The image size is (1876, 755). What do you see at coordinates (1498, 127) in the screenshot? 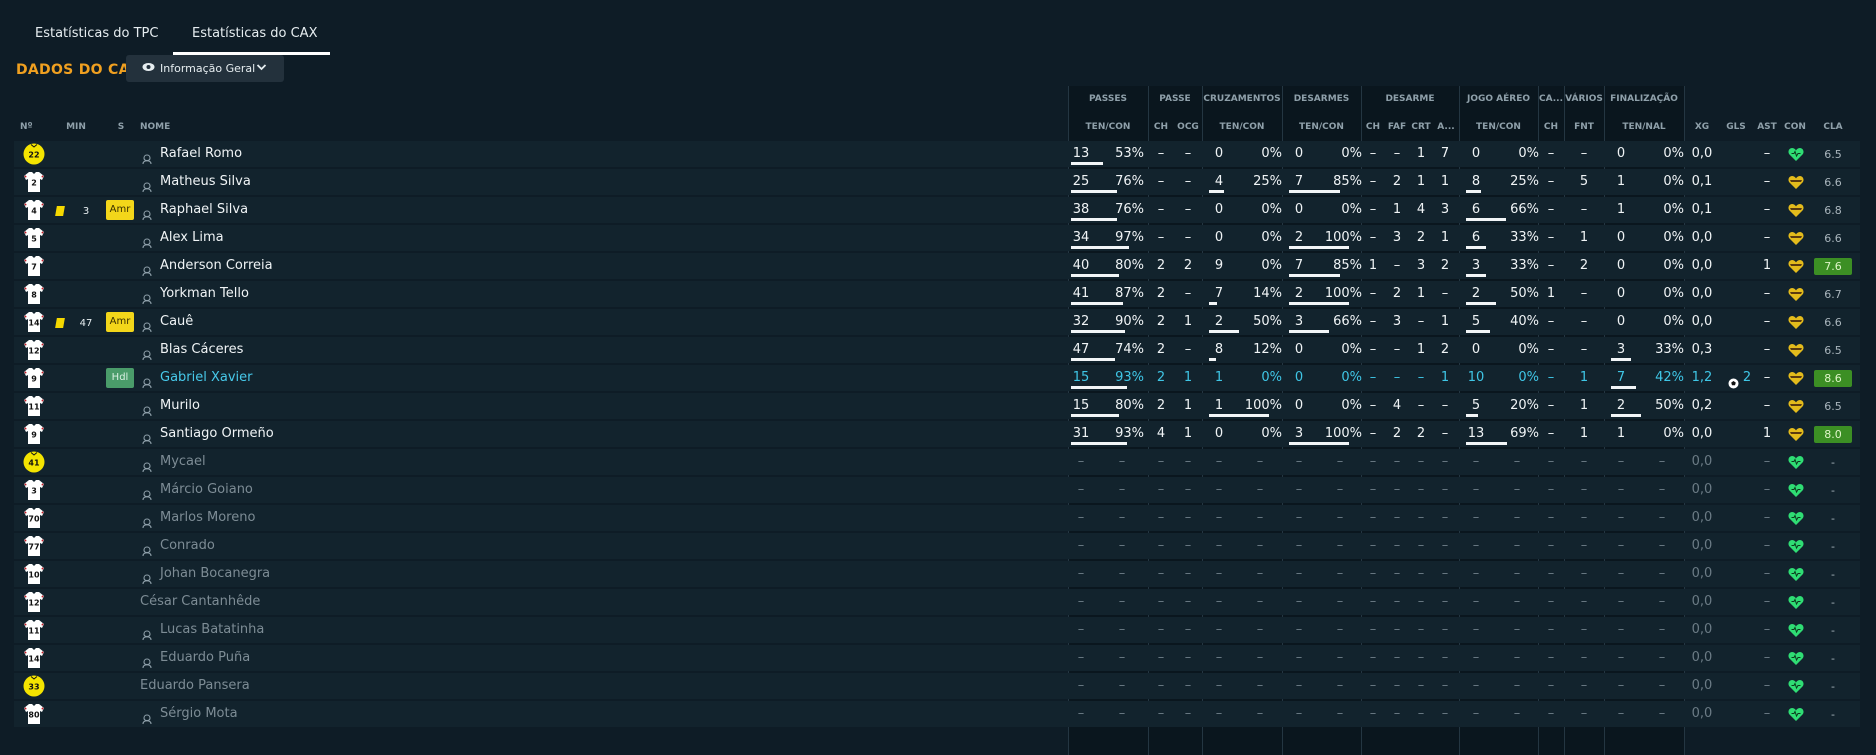
I see `col-header-aereo: TEN/CON` at bounding box center [1498, 127].